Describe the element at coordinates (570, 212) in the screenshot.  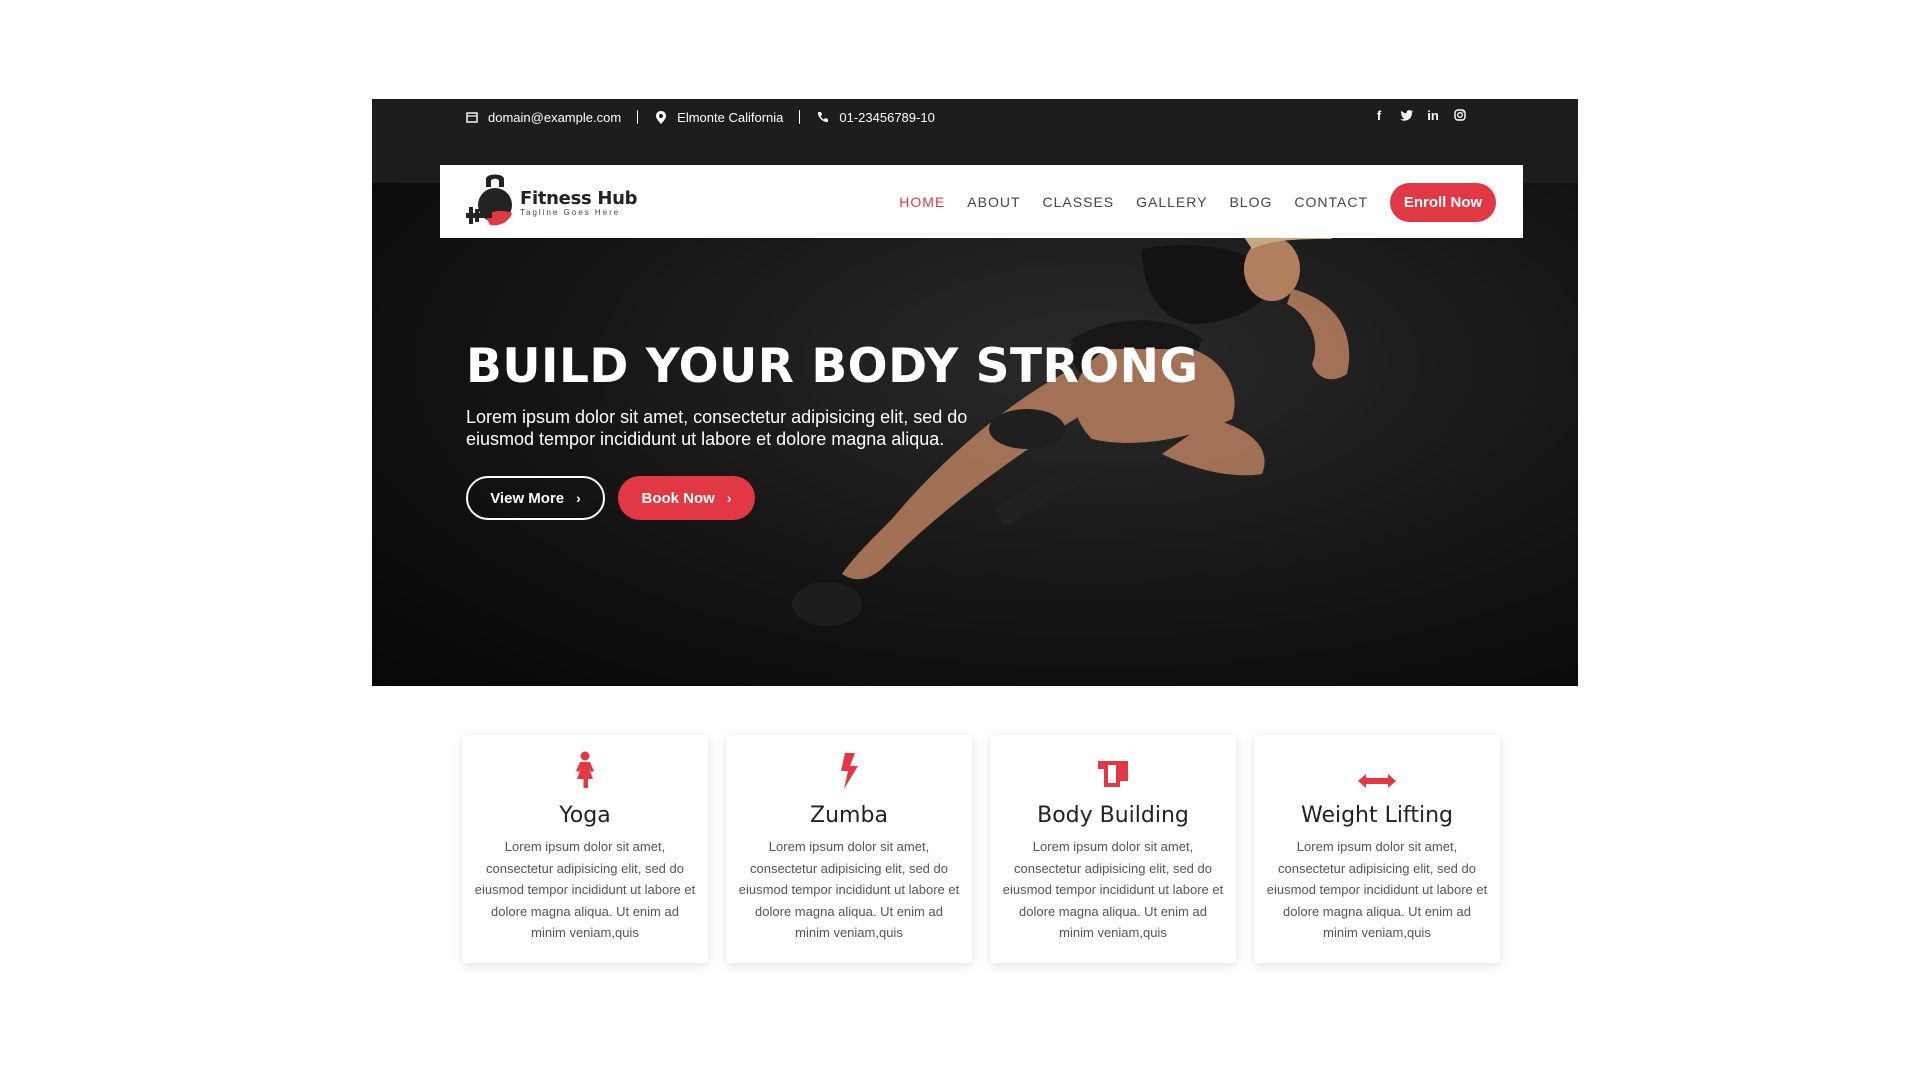
I see `brand-tagline: Tagline Goes Here` at that location.